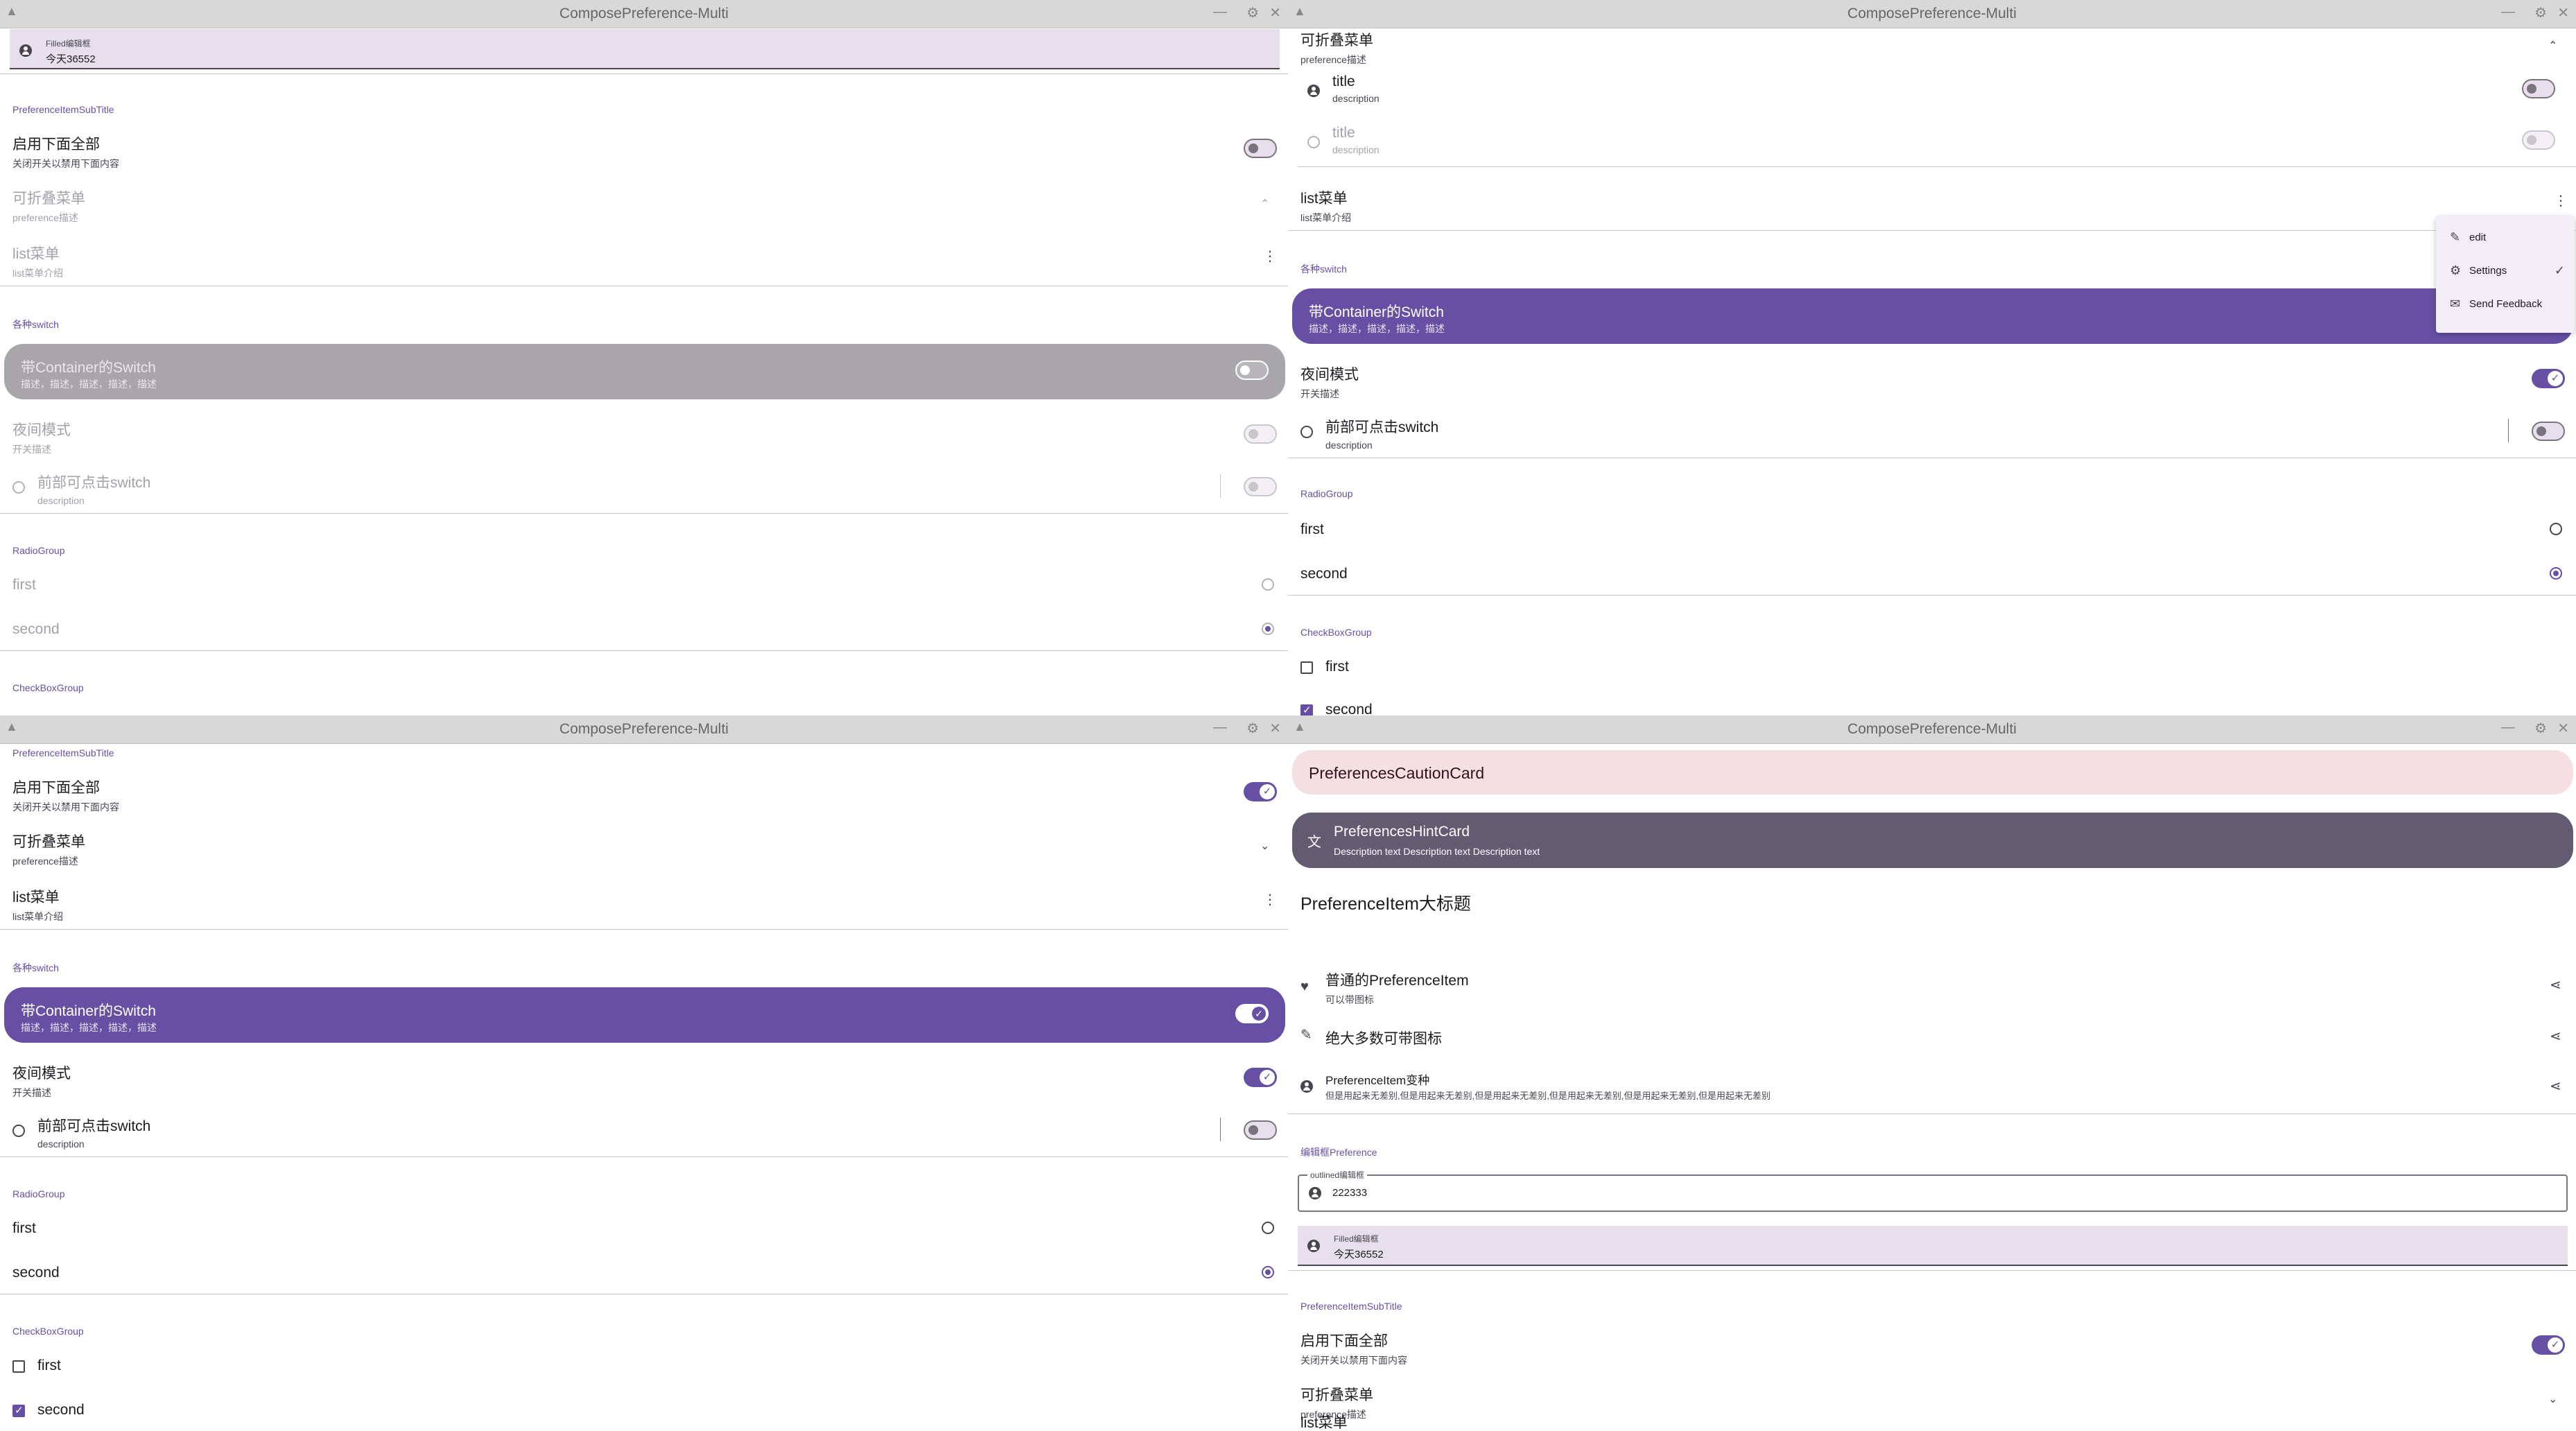 This screenshot has height=1431, width=2576. I want to click on radio-label: second, so click(1324, 574).